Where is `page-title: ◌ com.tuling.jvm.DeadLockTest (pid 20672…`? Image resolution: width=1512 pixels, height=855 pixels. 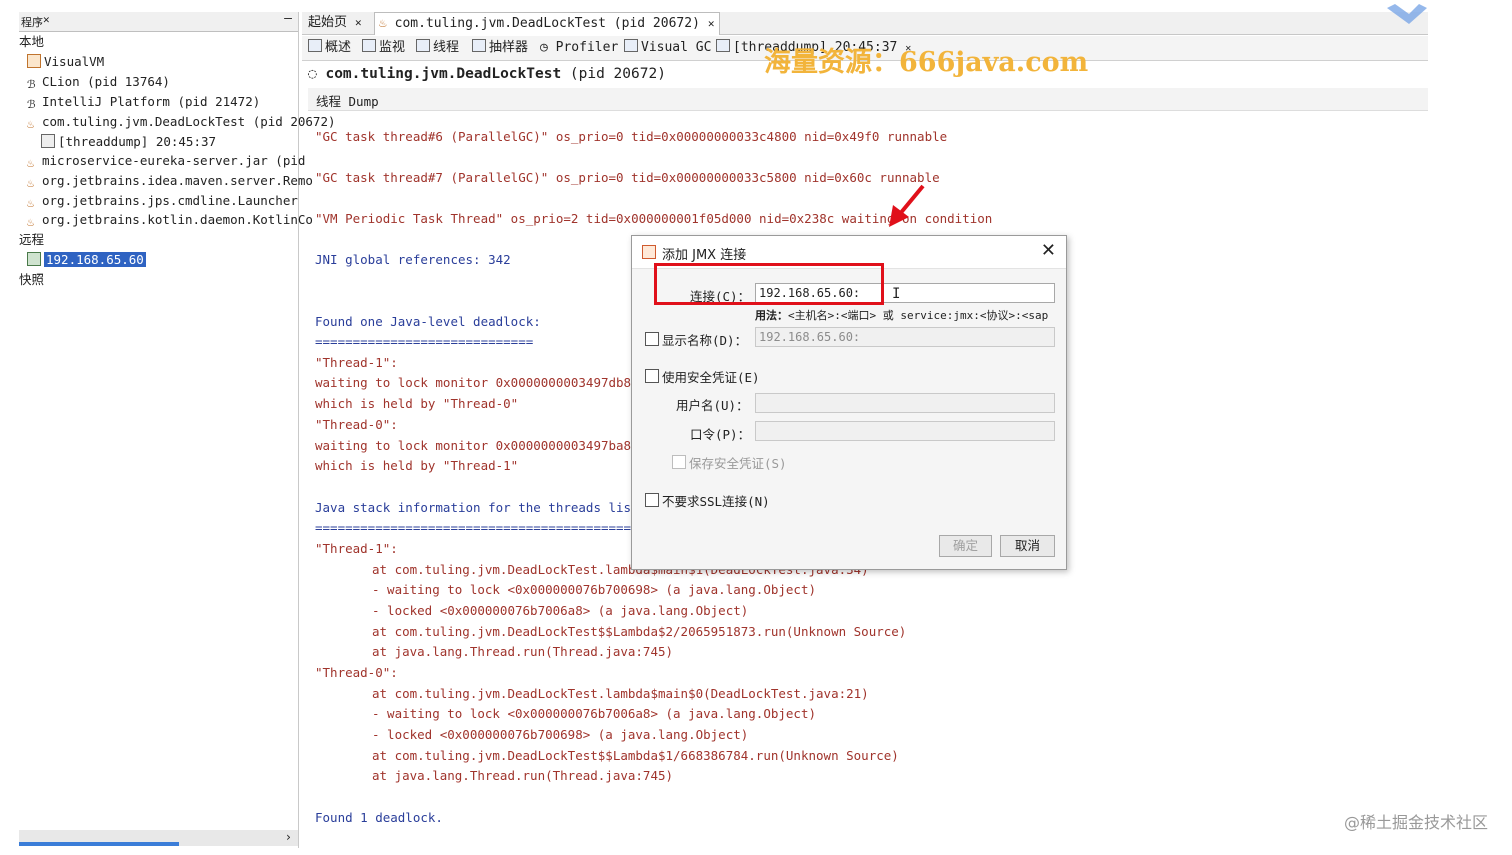 page-title: ◌ com.tuling.jvm.DeadLockTest (pid 20672… is located at coordinates (487, 74).